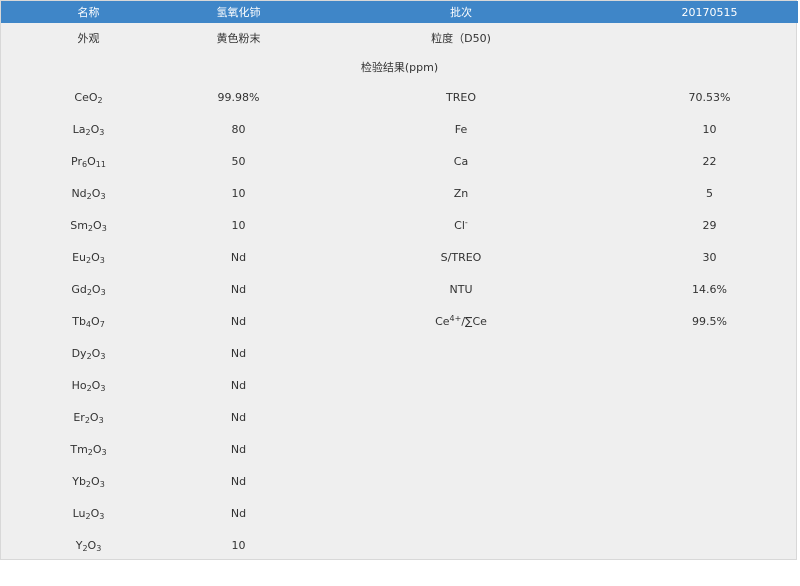 The height and width of the screenshot is (586, 800). I want to click on table-row: Yb2O3 Nd, so click(399, 481).